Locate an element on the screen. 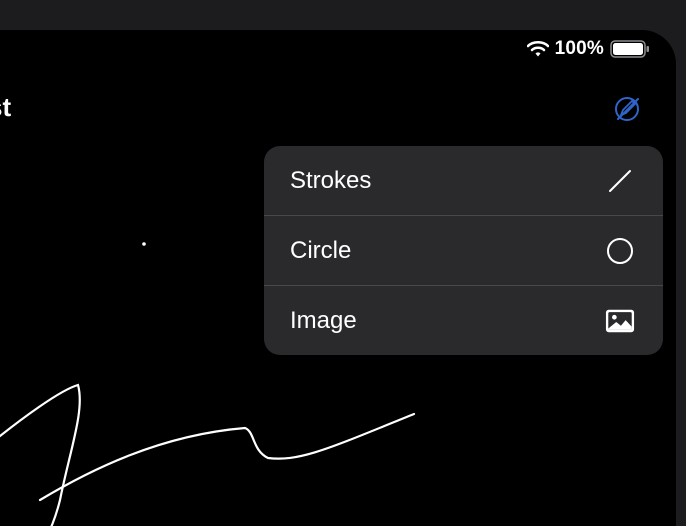 This screenshot has width=686, height=526. menu-item-image: Image is located at coordinates (463, 320).